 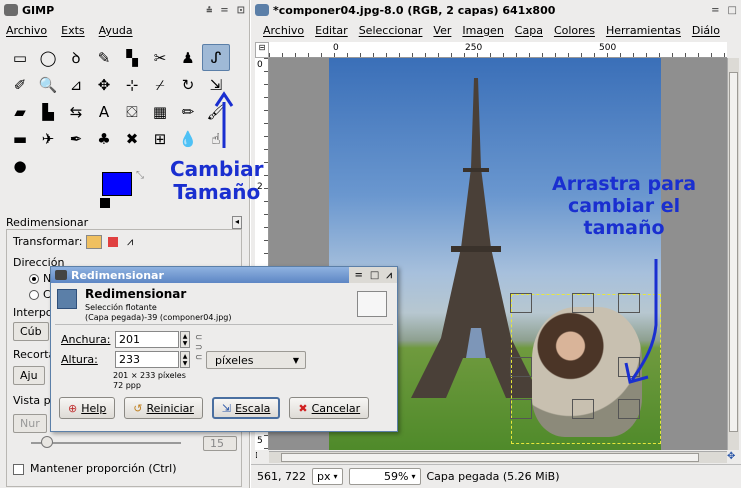 I want to click on pencil-icon: ✏, so click(x=188, y=111).